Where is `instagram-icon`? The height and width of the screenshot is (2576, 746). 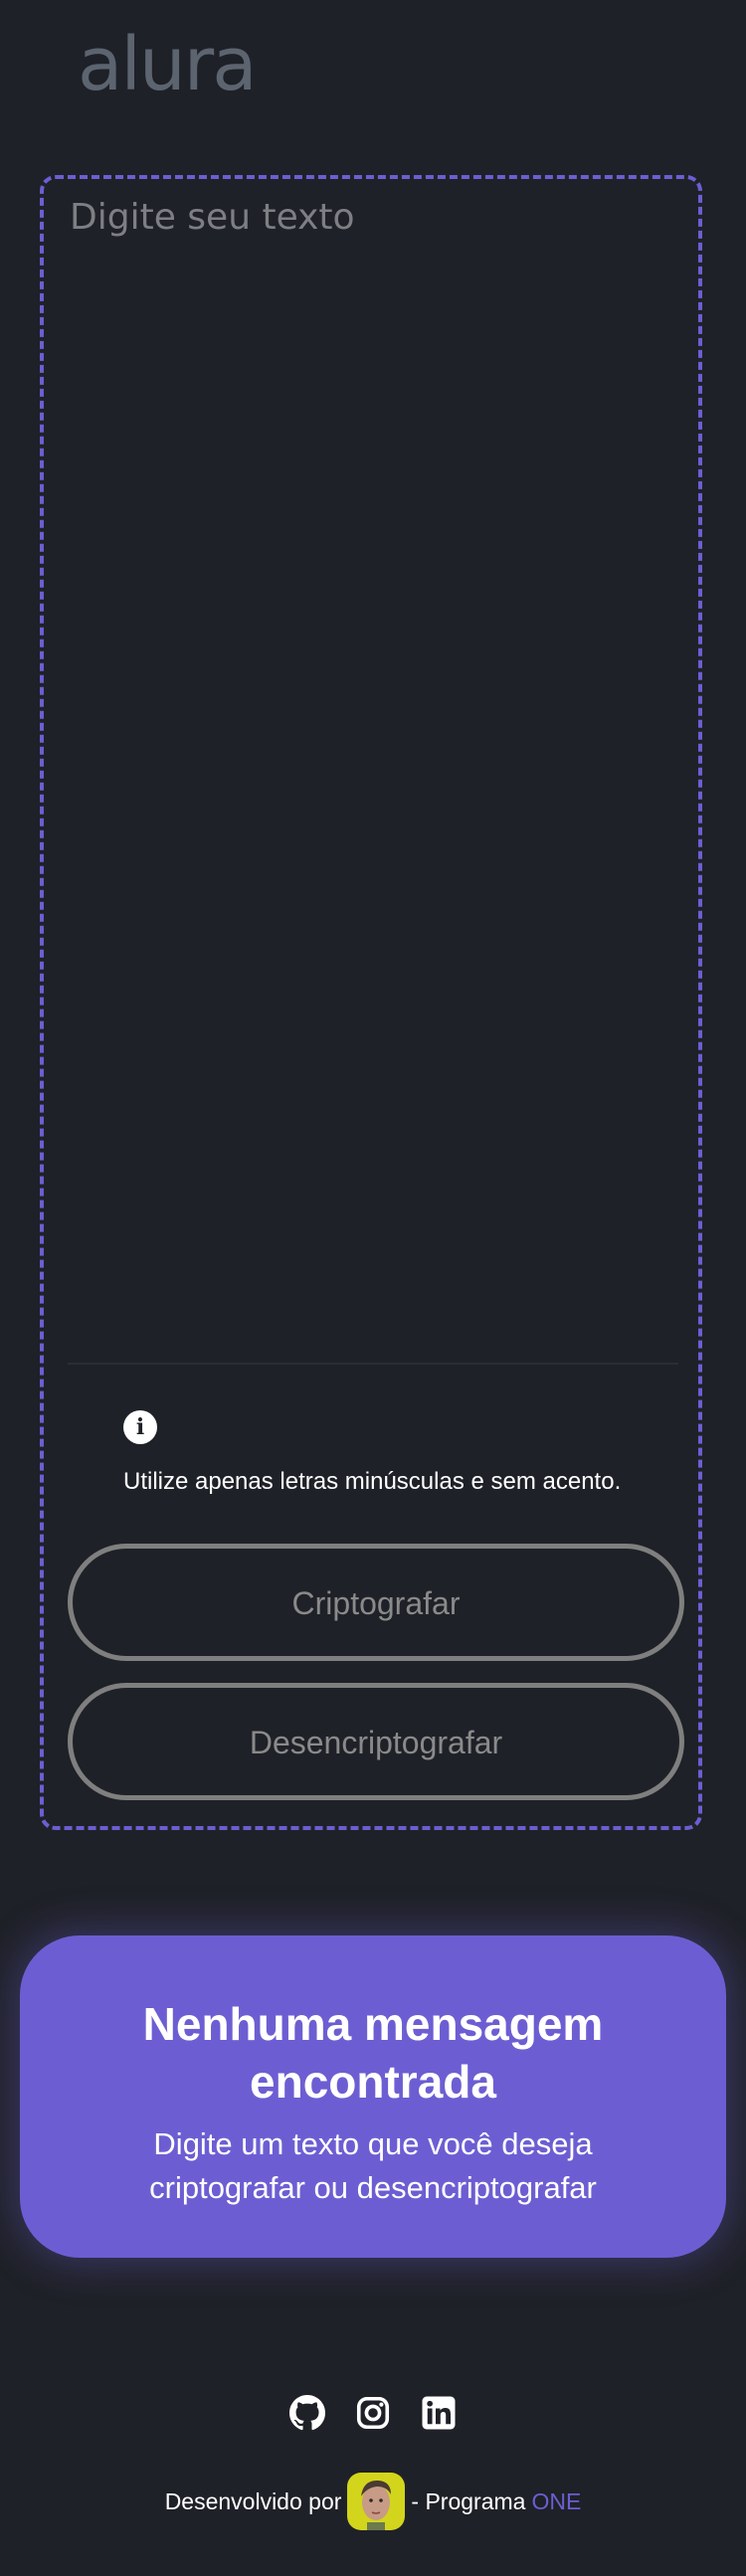 instagram-icon is located at coordinates (373, 2413).